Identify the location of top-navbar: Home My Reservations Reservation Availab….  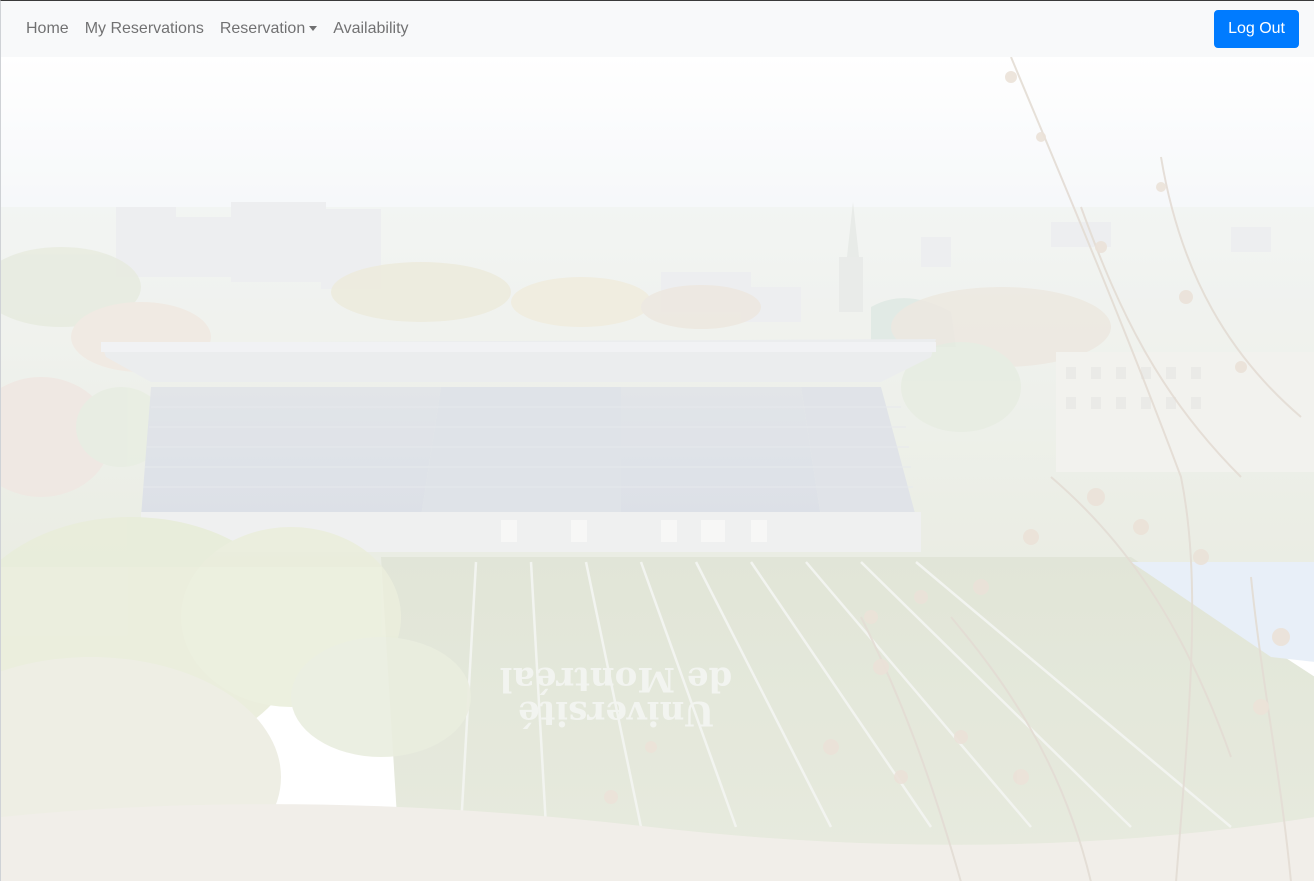
(657, 29).